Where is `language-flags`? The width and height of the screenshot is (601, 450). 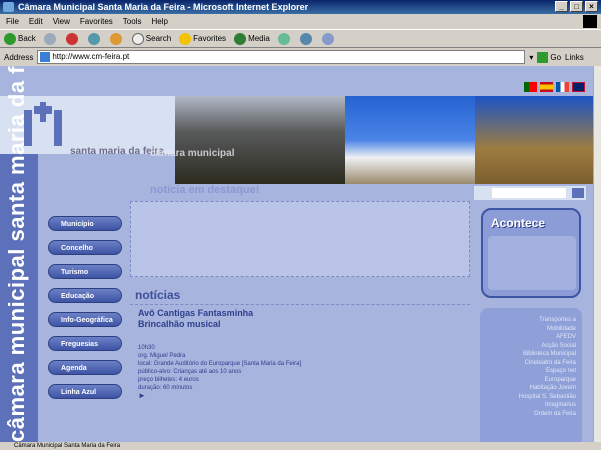
language-flags is located at coordinates (554, 87).